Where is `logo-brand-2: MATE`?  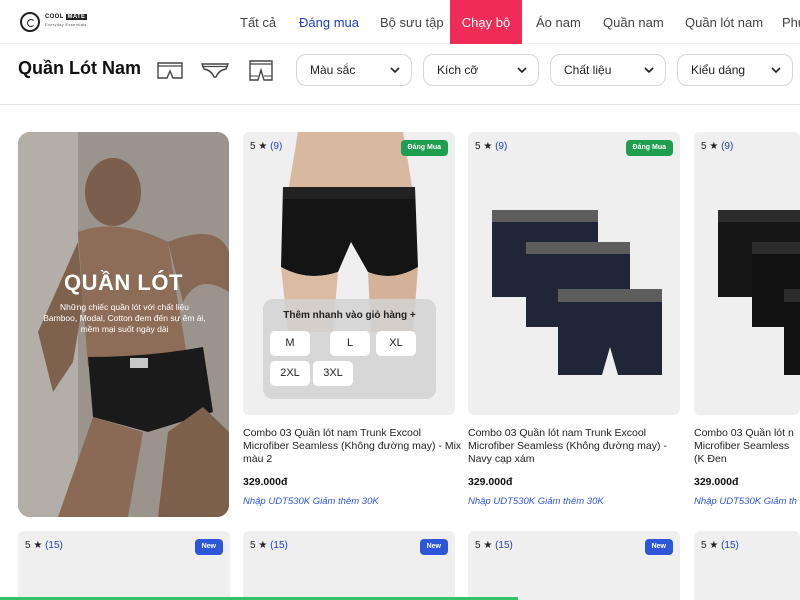 logo-brand-2: MATE is located at coordinates (76, 17).